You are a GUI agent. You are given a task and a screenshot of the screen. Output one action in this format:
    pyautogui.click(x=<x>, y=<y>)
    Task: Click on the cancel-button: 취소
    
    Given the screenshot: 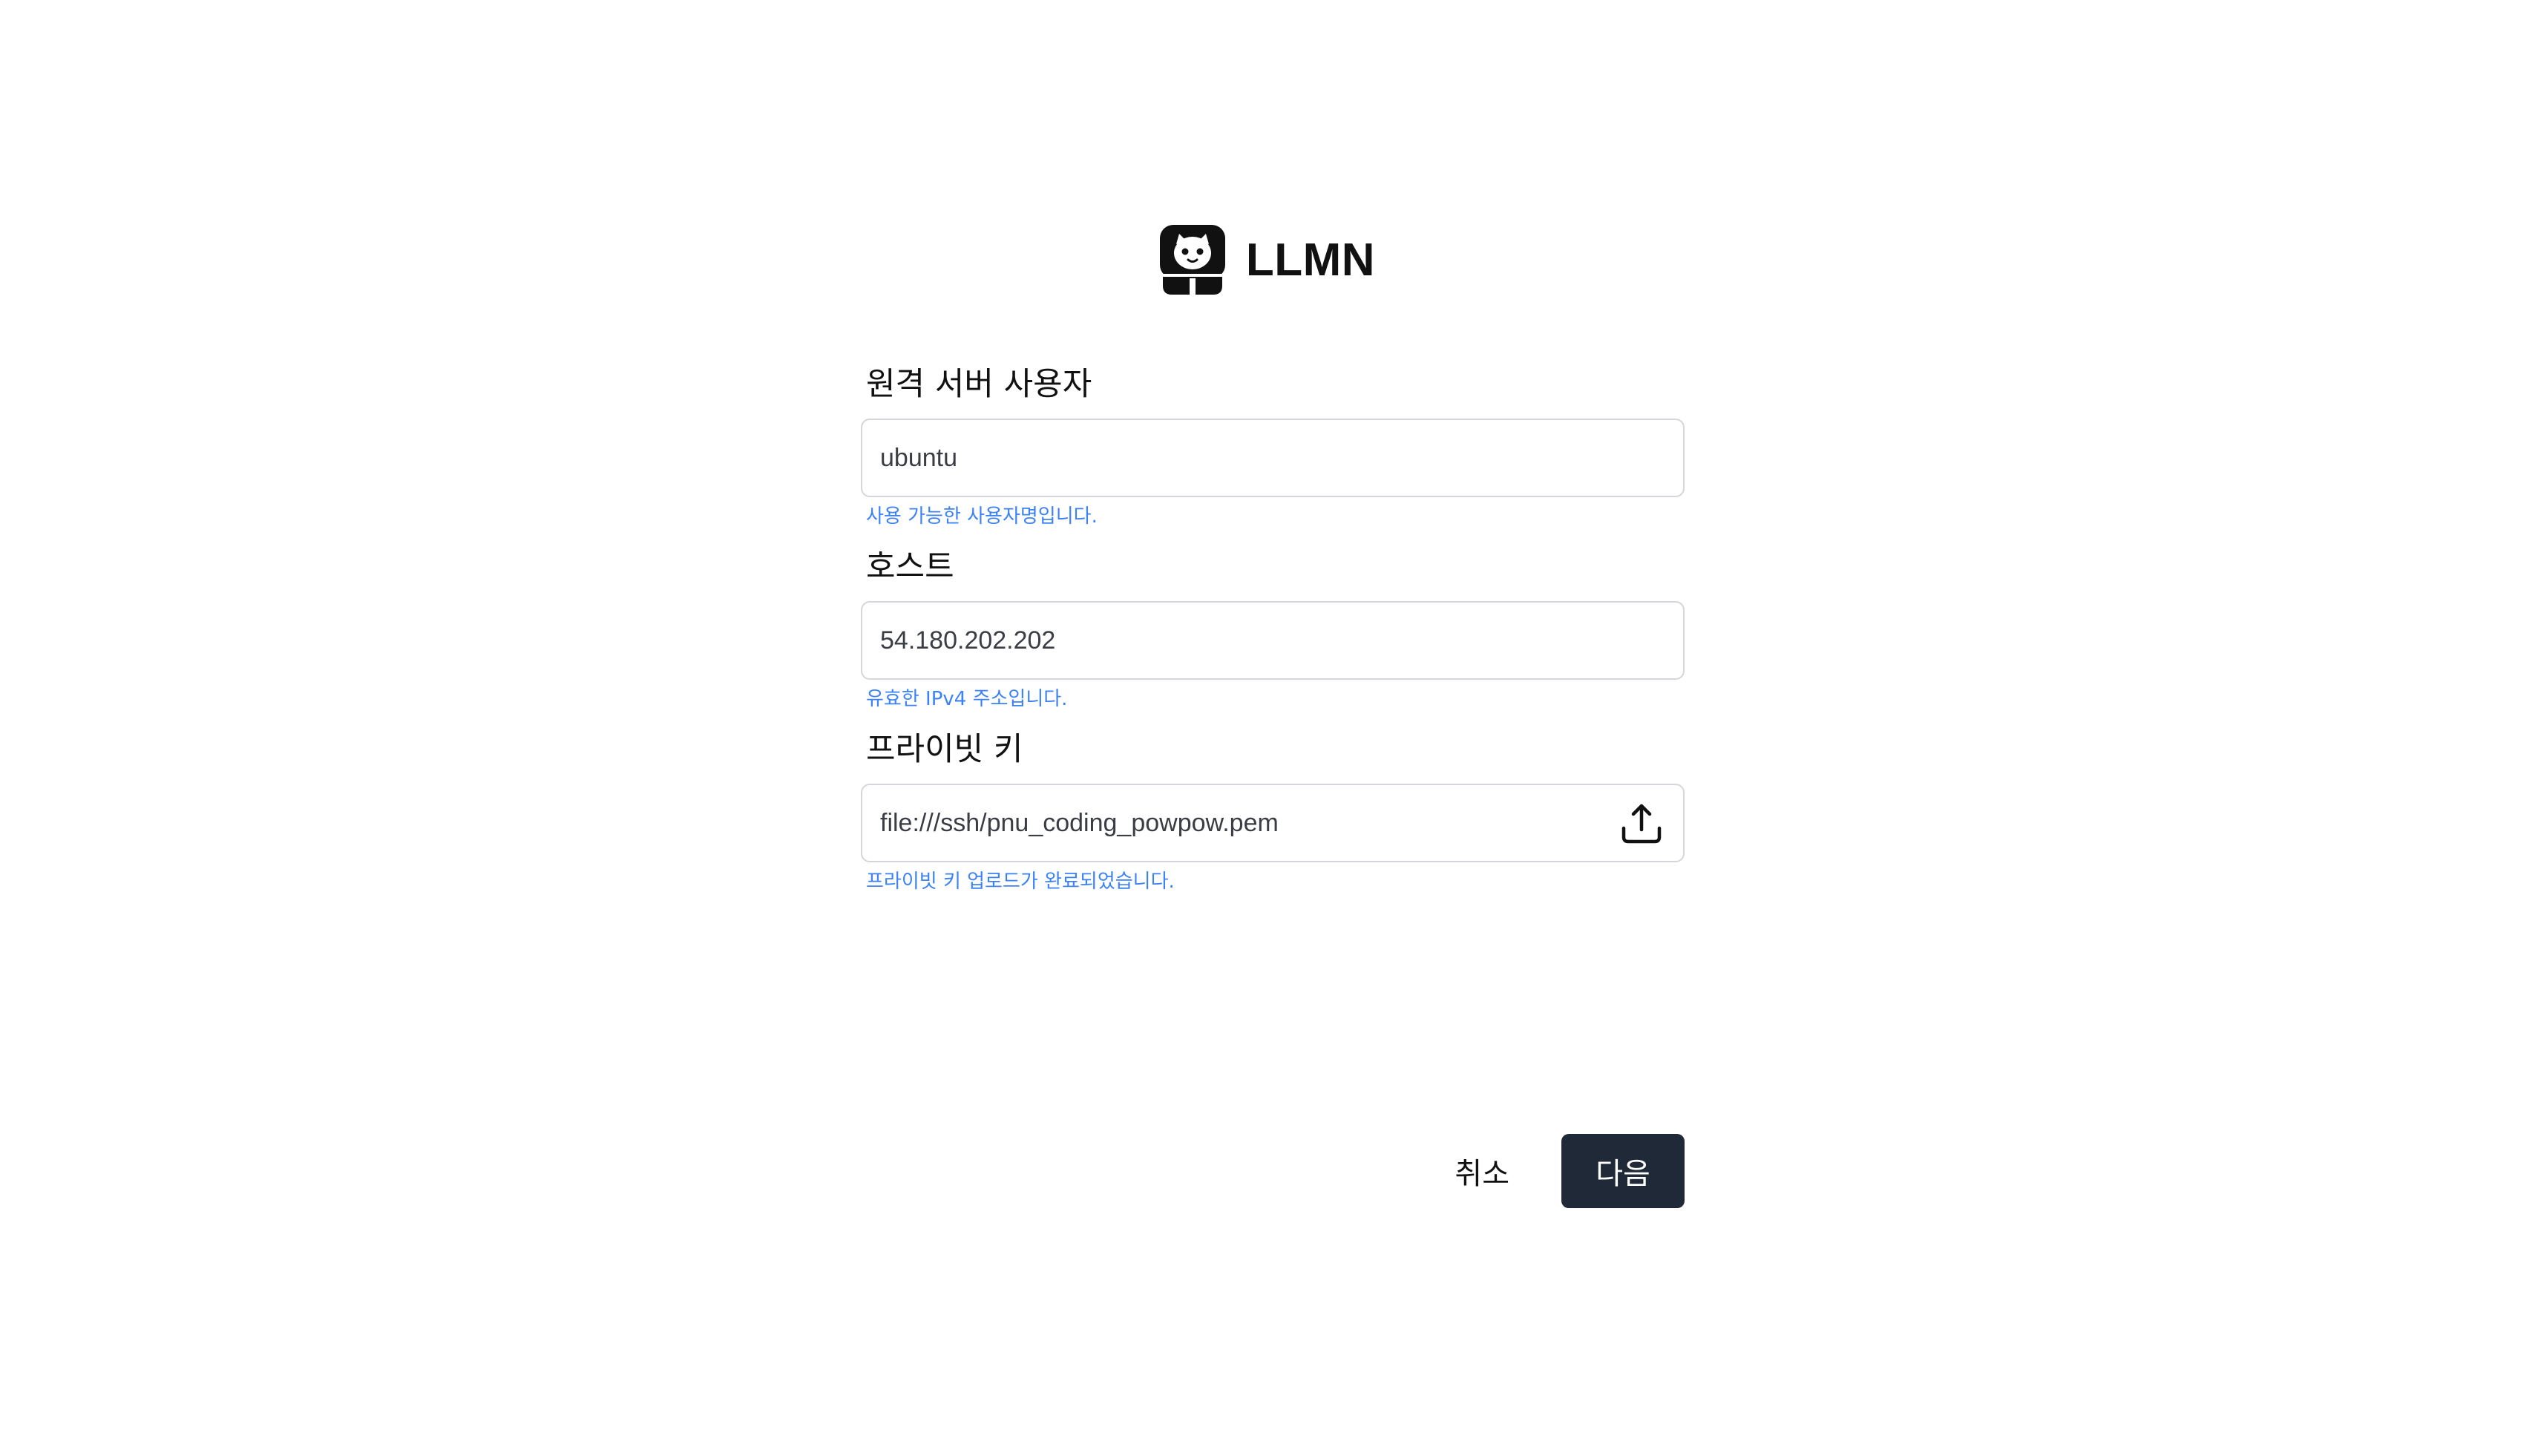 What is the action you would take?
    pyautogui.click(x=1482, y=1171)
    